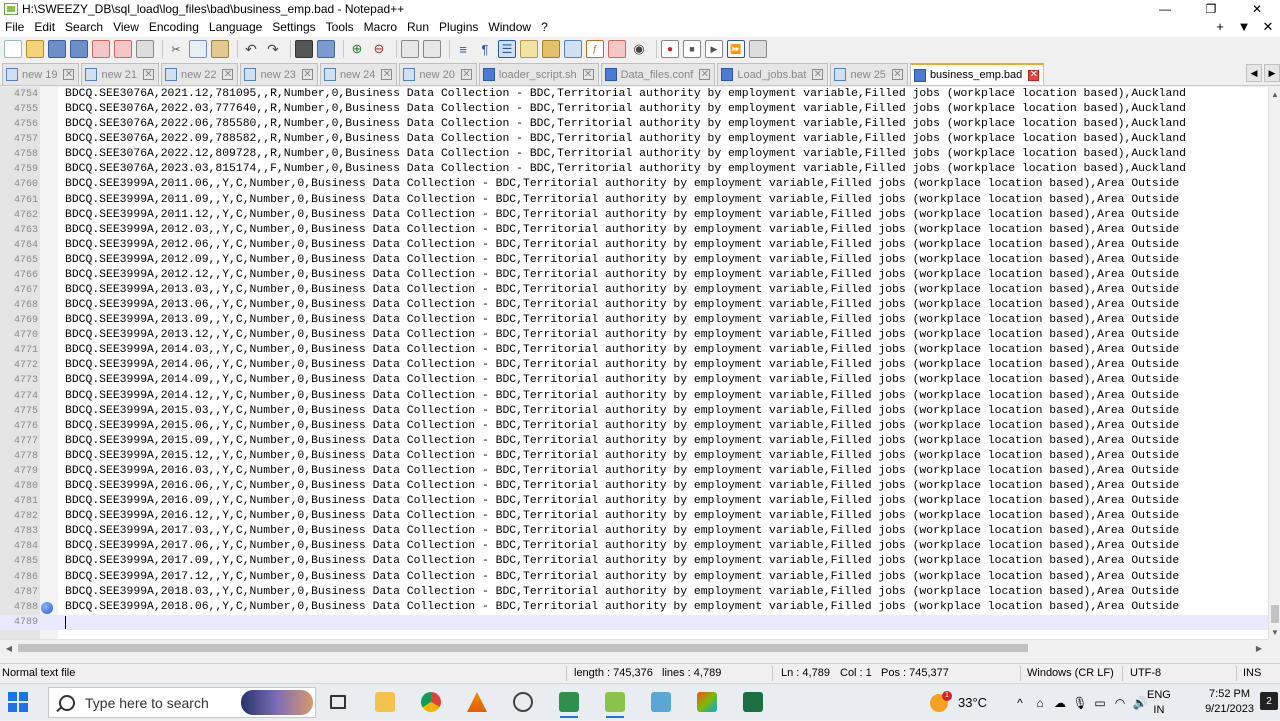  Describe the element at coordinates (523, 702) in the screenshot. I see `chatgpt-icon` at that location.